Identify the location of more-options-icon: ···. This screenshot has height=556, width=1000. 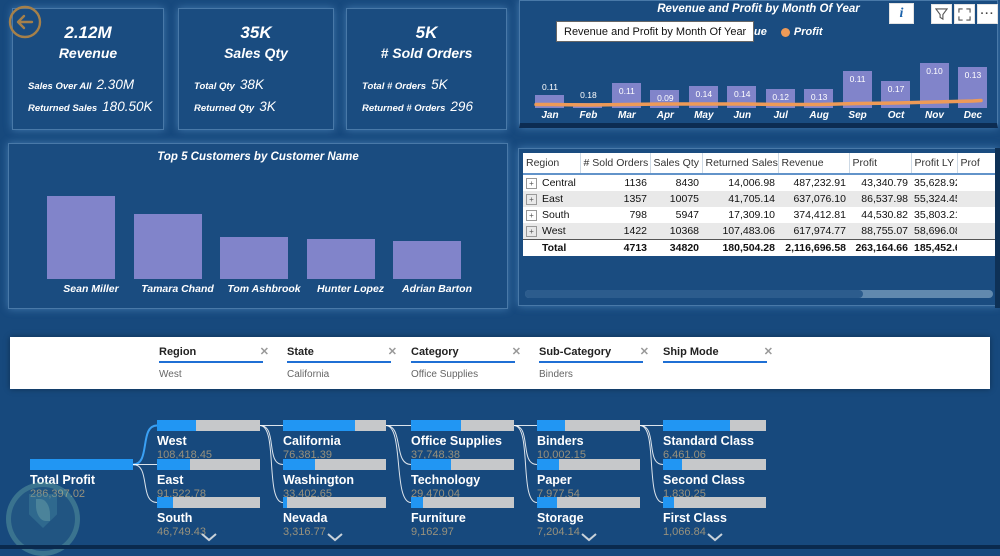
(987, 14).